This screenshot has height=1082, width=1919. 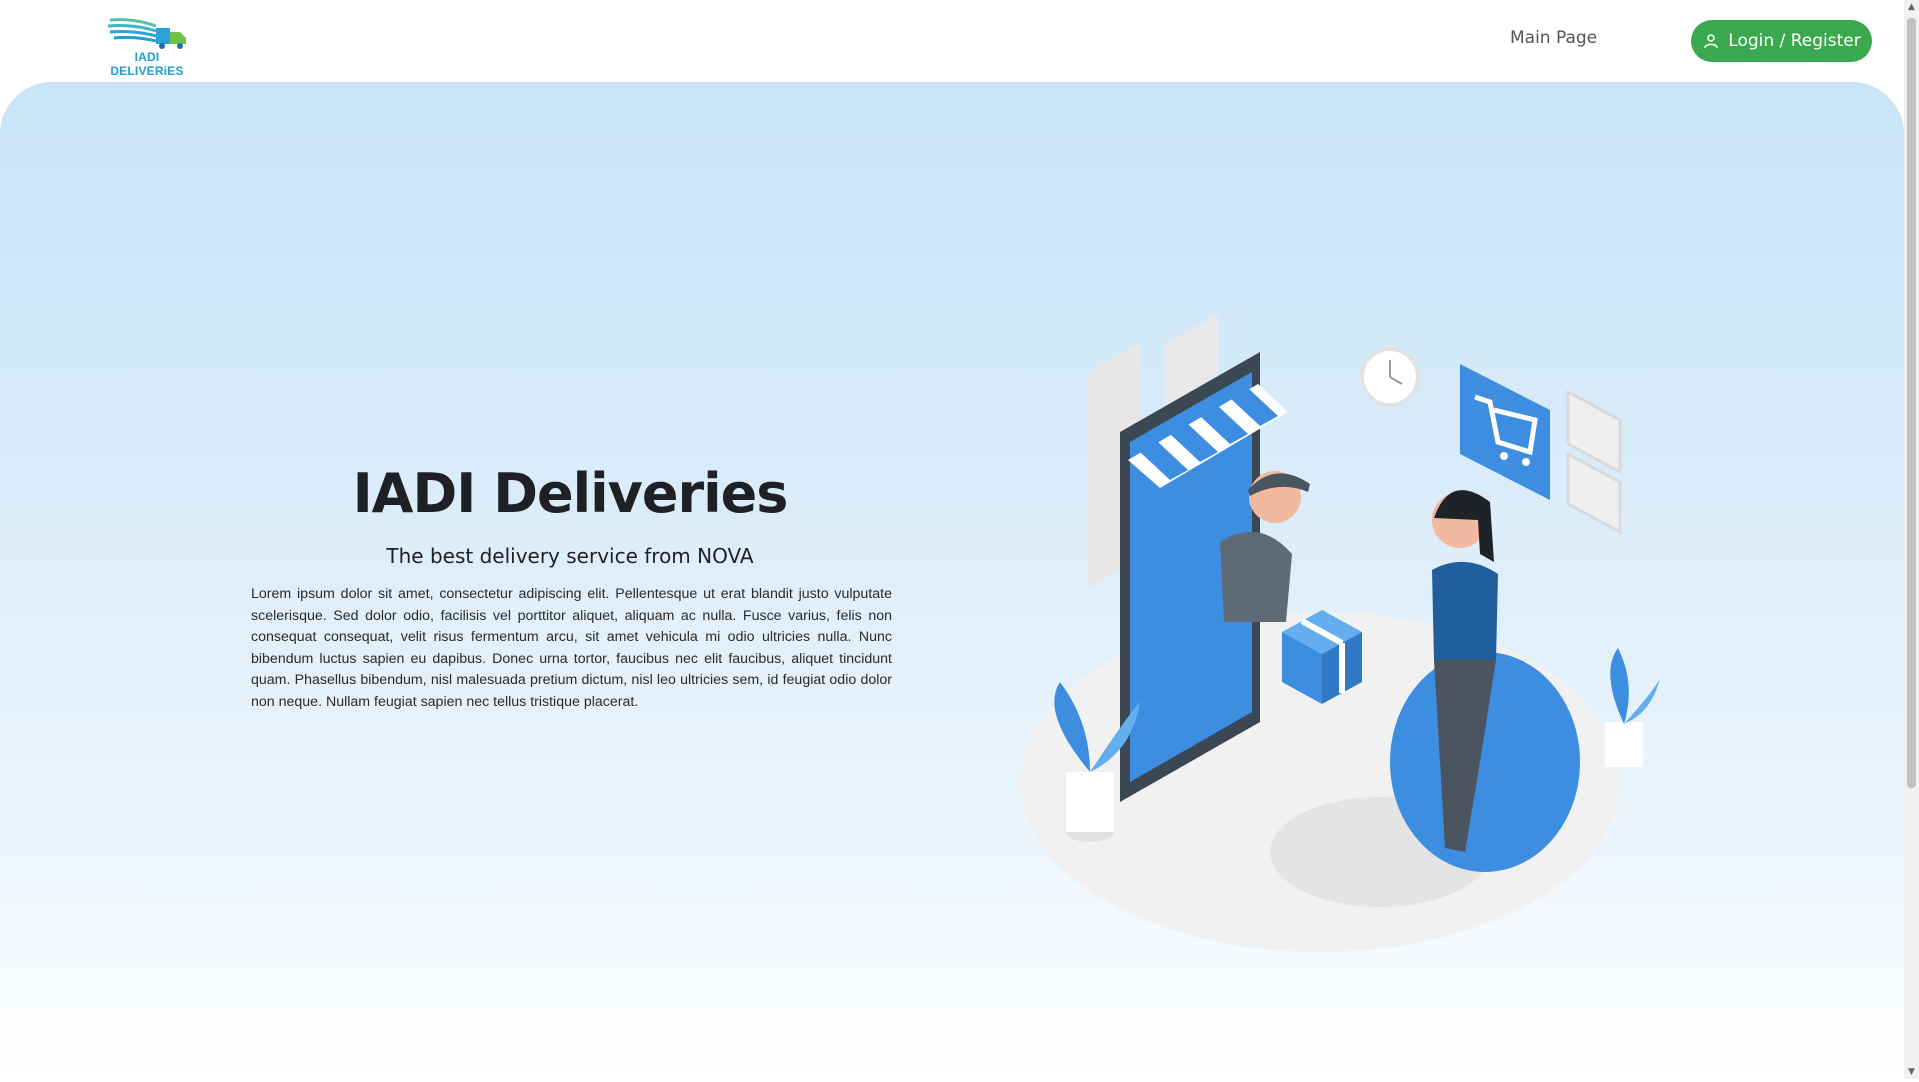 I want to click on vertical-scrollbar: ▲ ▼, so click(x=1911, y=539).